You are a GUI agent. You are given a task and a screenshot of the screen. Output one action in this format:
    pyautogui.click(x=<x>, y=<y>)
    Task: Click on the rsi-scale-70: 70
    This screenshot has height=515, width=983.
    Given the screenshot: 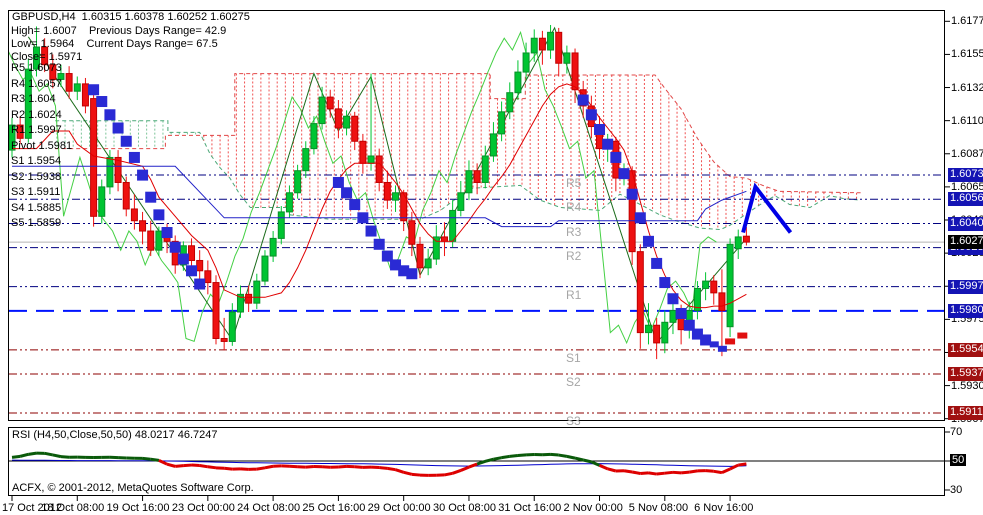 What is the action you would take?
    pyautogui.click(x=956, y=432)
    